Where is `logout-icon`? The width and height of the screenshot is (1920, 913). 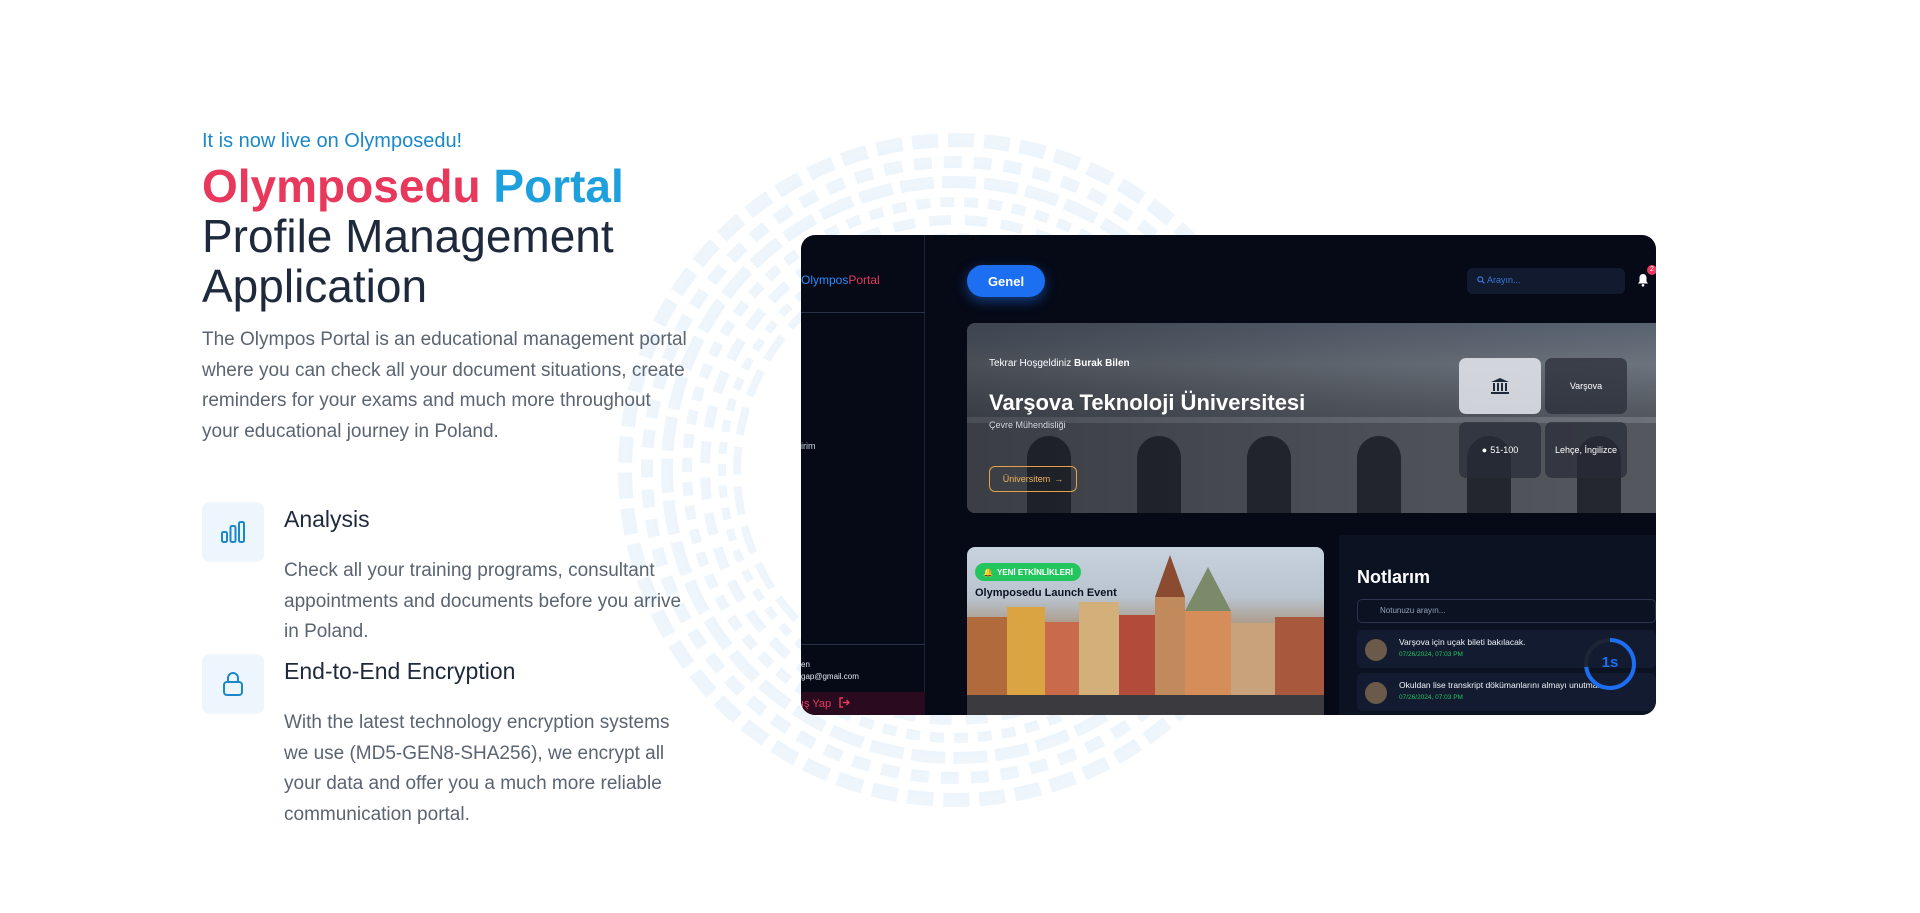 logout-icon is located at coordinates (842, 703).